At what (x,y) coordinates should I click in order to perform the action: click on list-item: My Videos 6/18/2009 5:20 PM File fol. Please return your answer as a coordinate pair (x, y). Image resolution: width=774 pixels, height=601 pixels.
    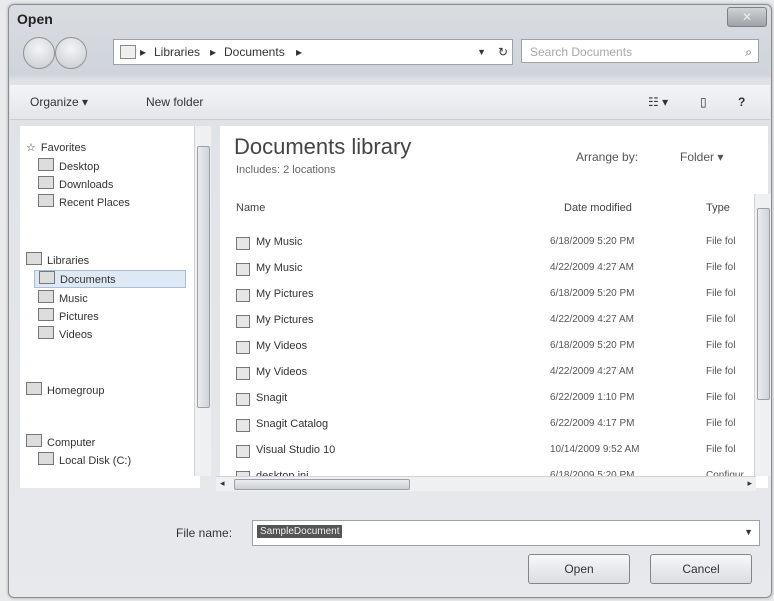
    Looking at the image, I should click on (485, 347).